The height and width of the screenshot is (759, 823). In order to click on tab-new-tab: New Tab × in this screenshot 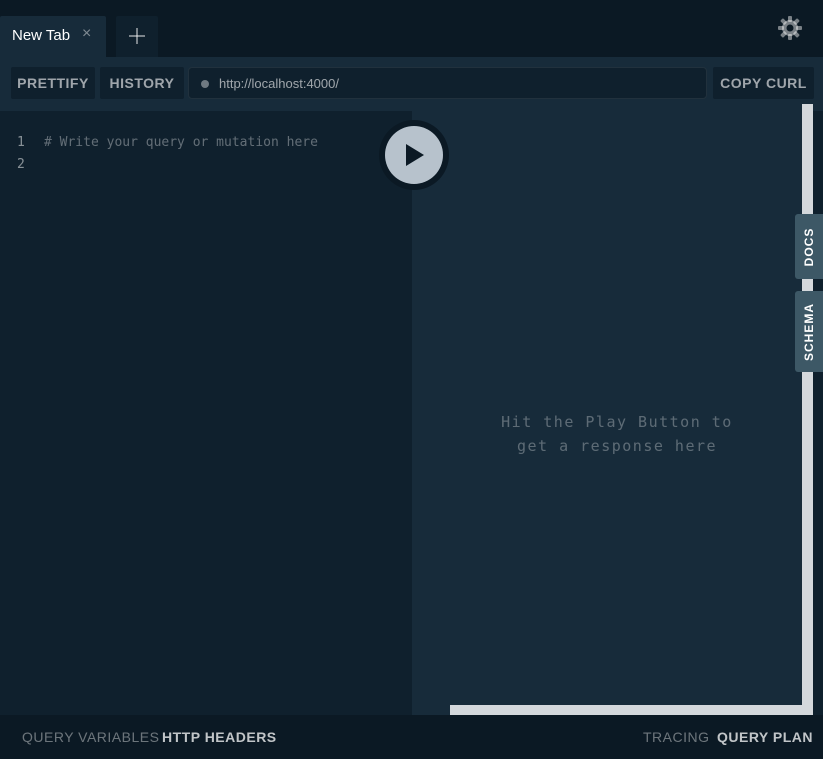, I will do `click(53, 36)`.